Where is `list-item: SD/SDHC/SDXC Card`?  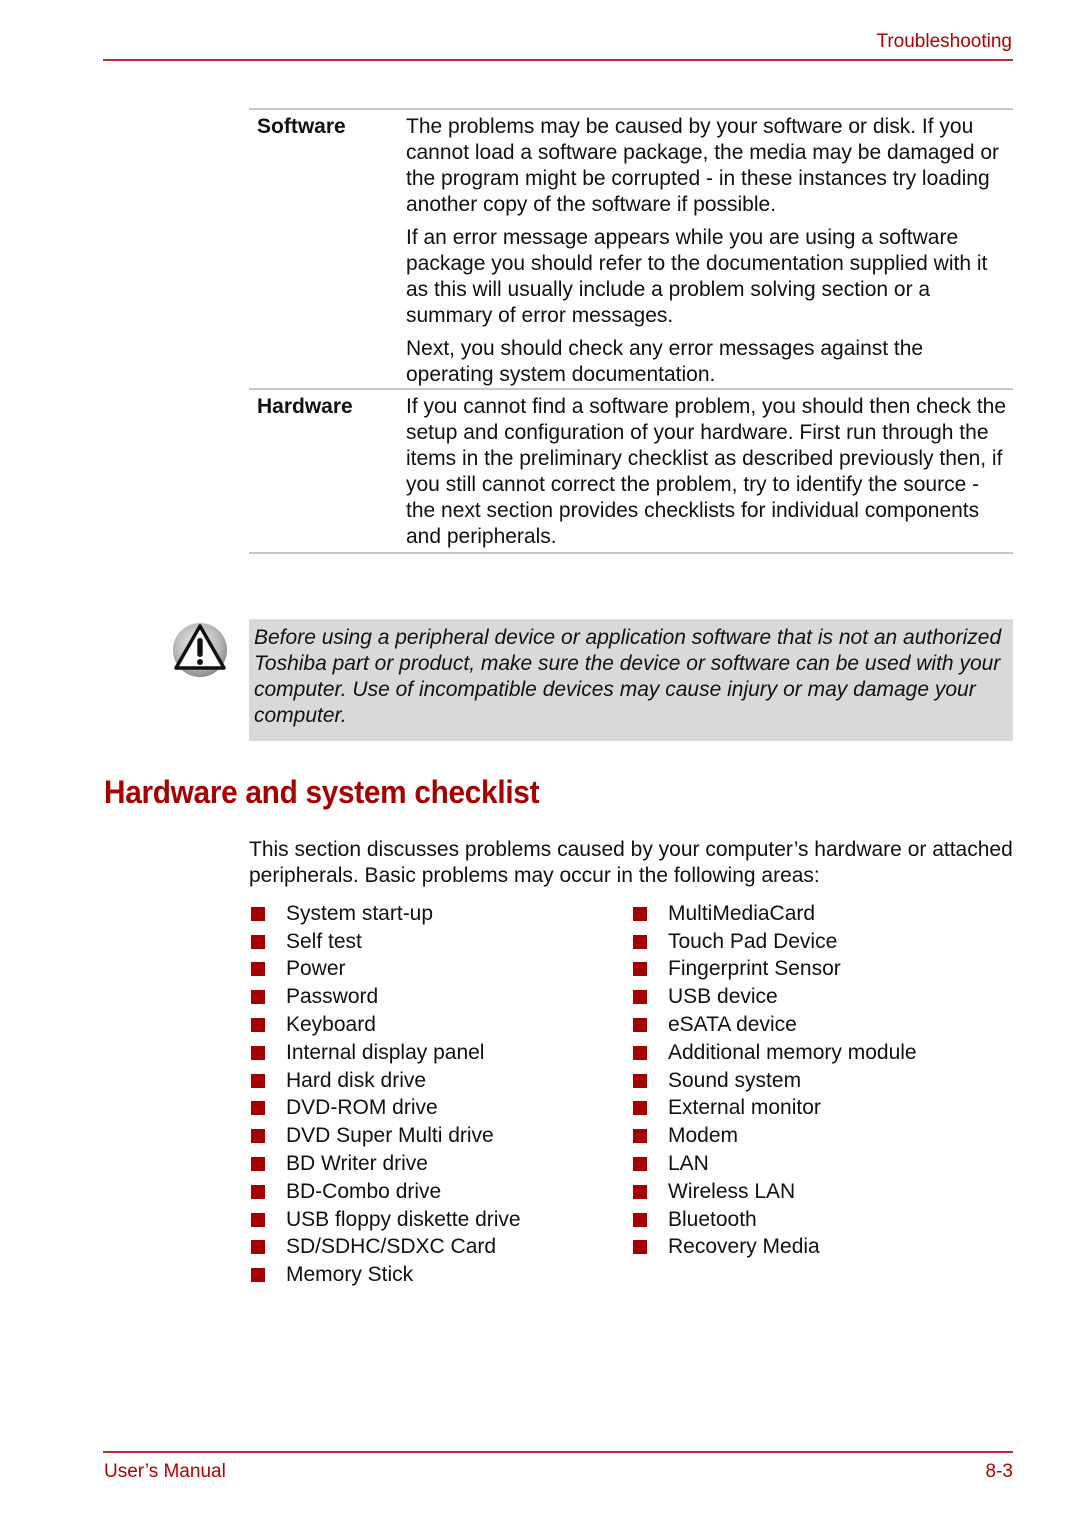 list-item: SD/SDHC/SDXC Card is located at coordinates (386, 1248).